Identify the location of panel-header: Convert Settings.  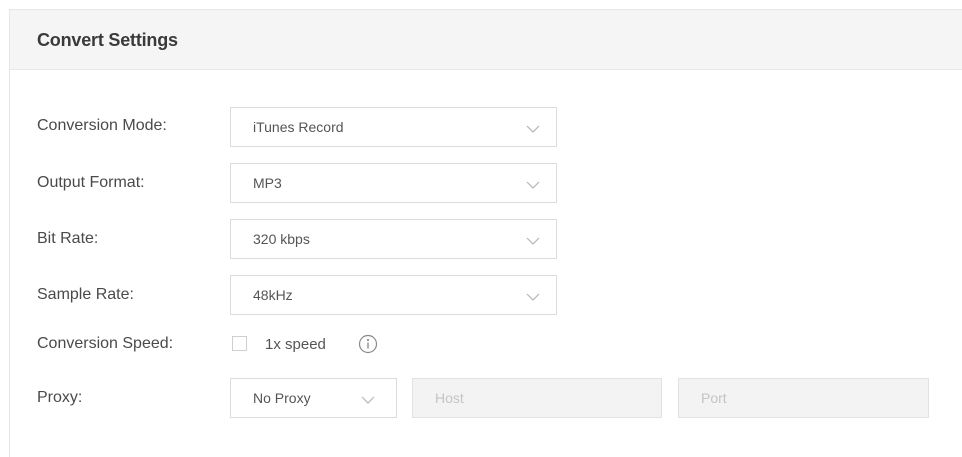
(486, 40).